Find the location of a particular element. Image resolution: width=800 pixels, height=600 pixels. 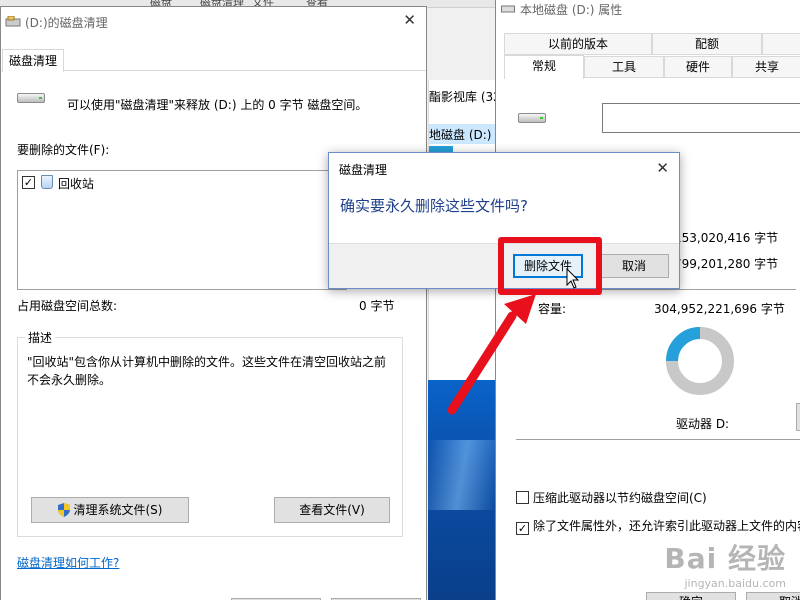

tab-tools: 工具 is located at coordinates (624, 67).